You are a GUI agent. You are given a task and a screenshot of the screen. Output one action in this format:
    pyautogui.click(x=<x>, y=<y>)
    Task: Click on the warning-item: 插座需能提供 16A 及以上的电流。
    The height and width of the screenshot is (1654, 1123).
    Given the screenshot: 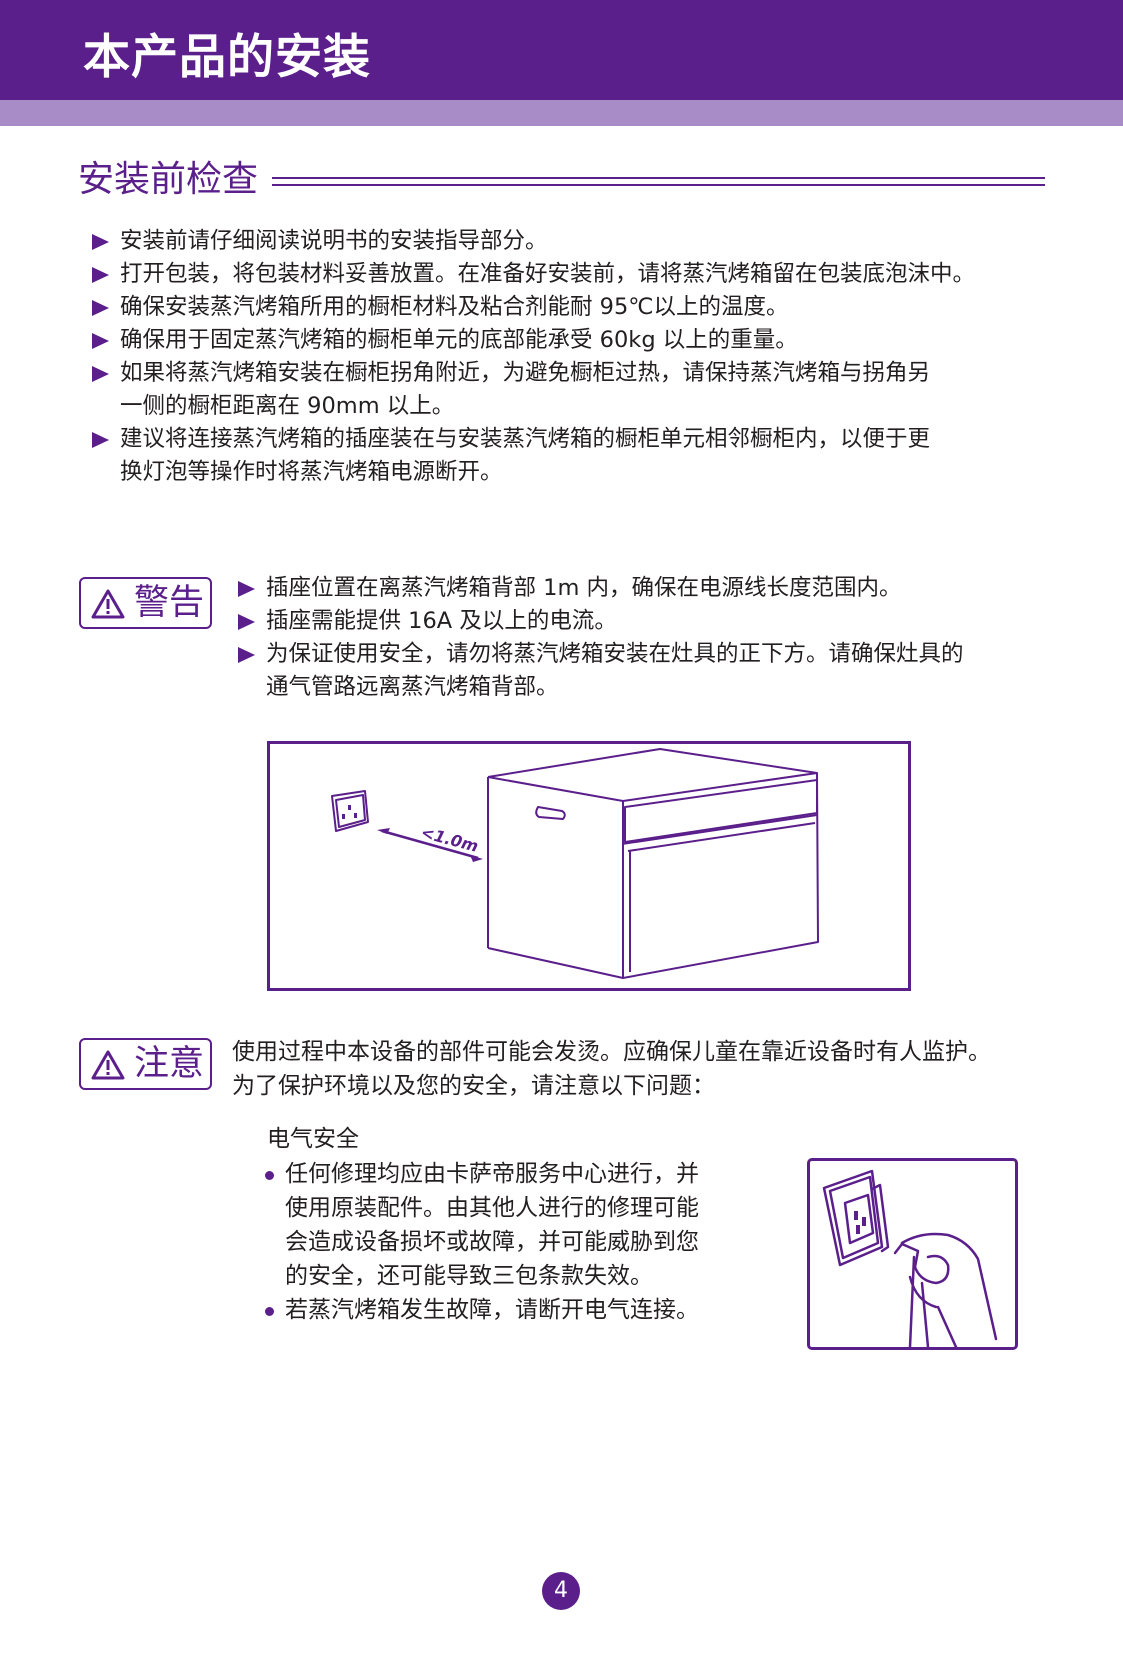 What is the action you would take?
    pyautogui.click(x=648, y=621)
    